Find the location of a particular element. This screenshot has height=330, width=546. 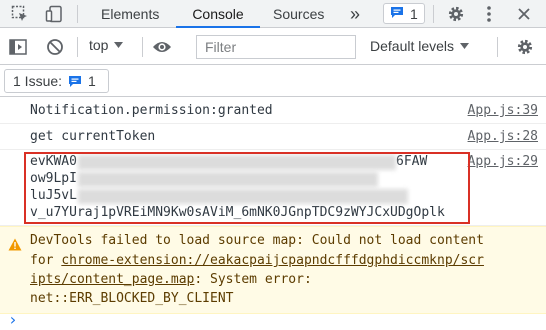

device-toolbar-icon is located at coordinates (54, 14).